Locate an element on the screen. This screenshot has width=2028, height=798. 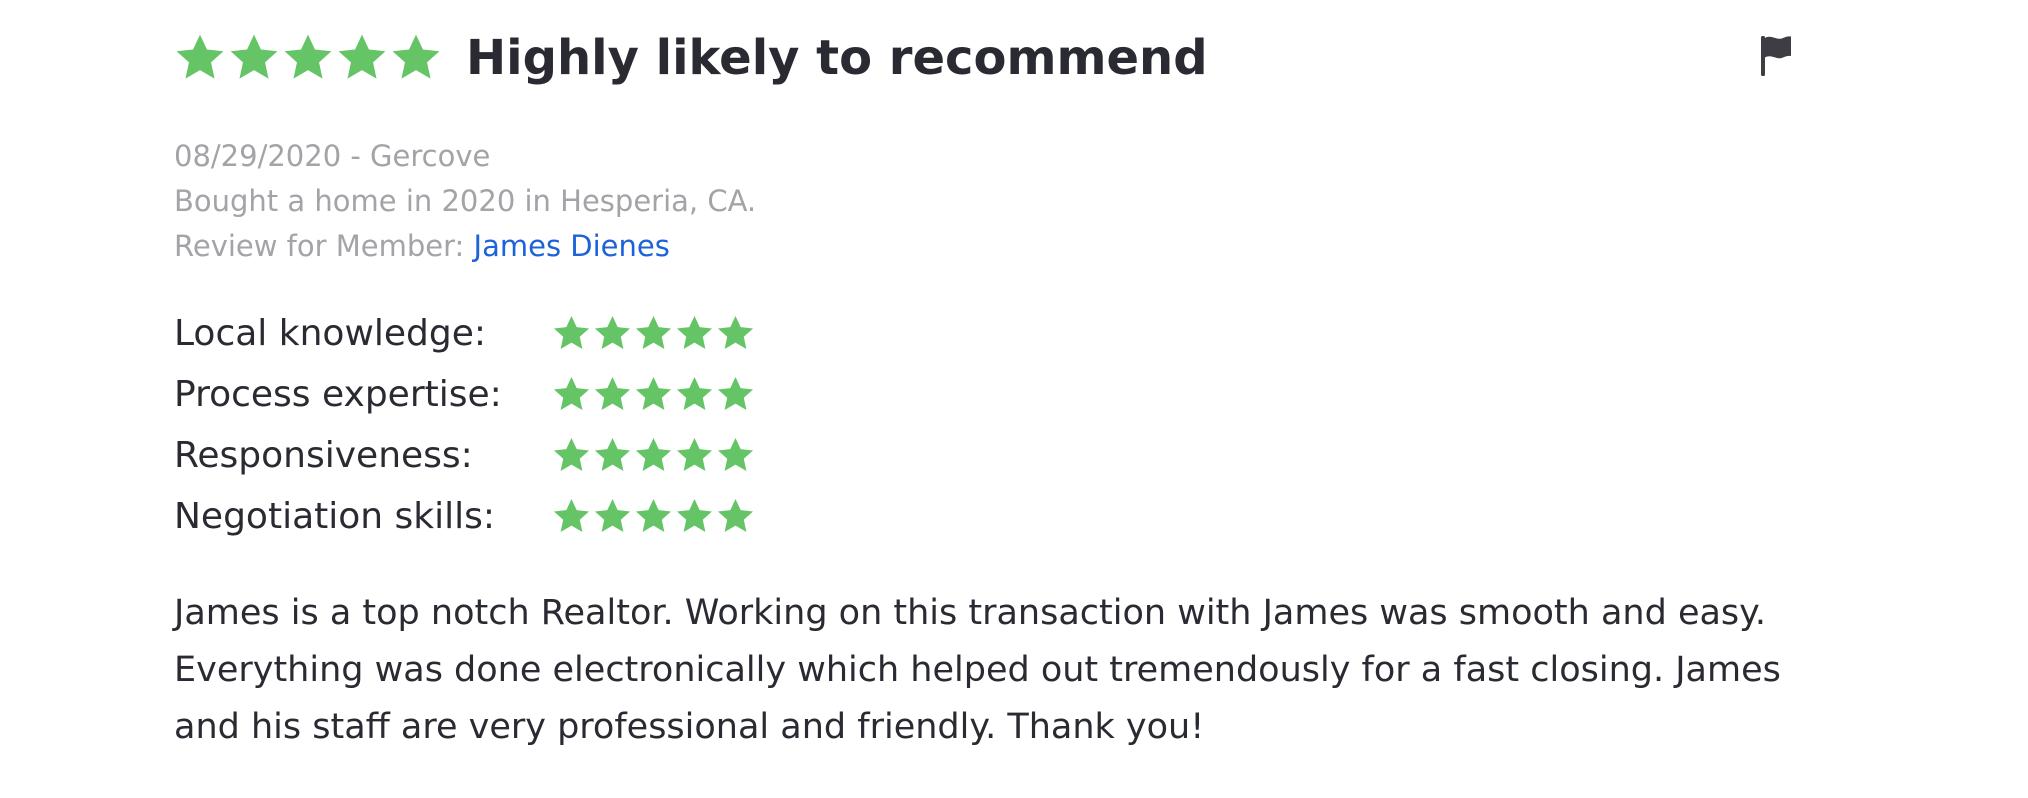
report-flag-button is located at coordinates (1776, 55).